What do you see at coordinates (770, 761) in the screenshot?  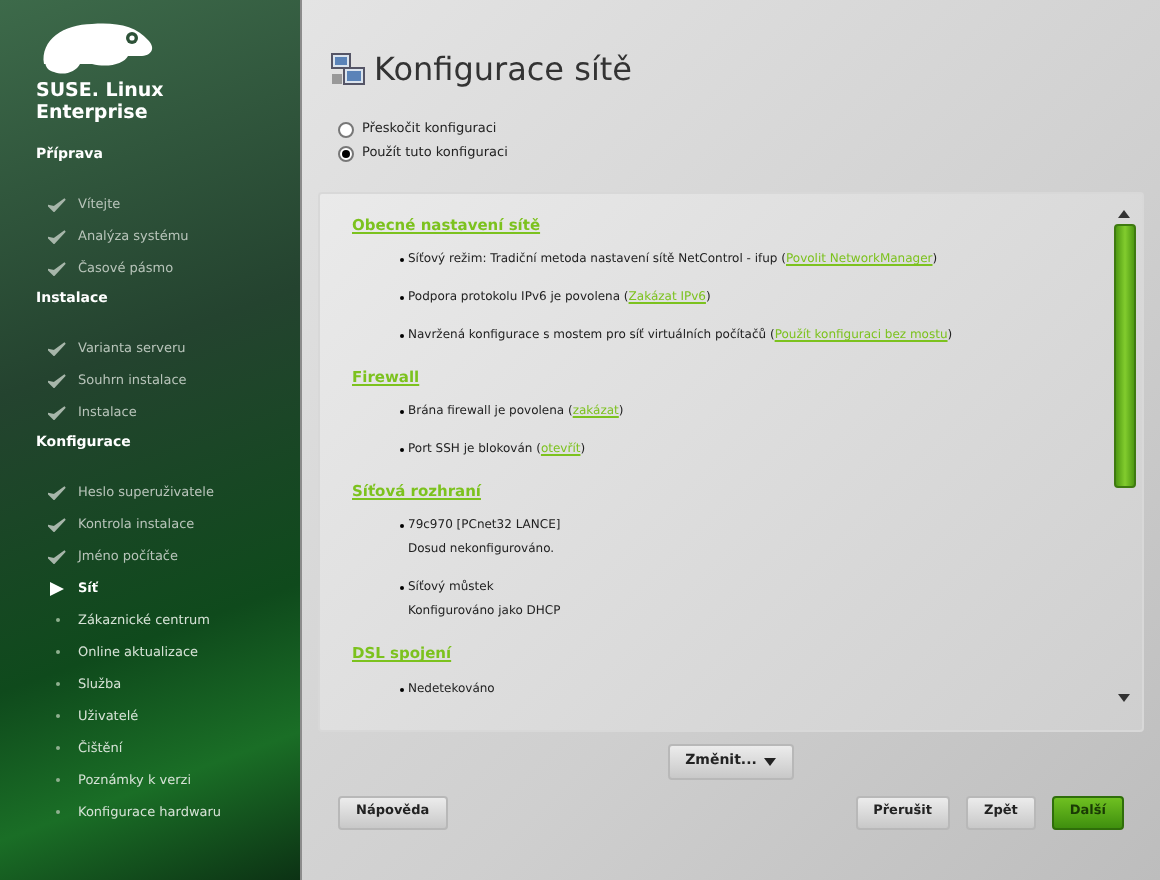 I see `caret-icon` at bounding box center [770, 761].